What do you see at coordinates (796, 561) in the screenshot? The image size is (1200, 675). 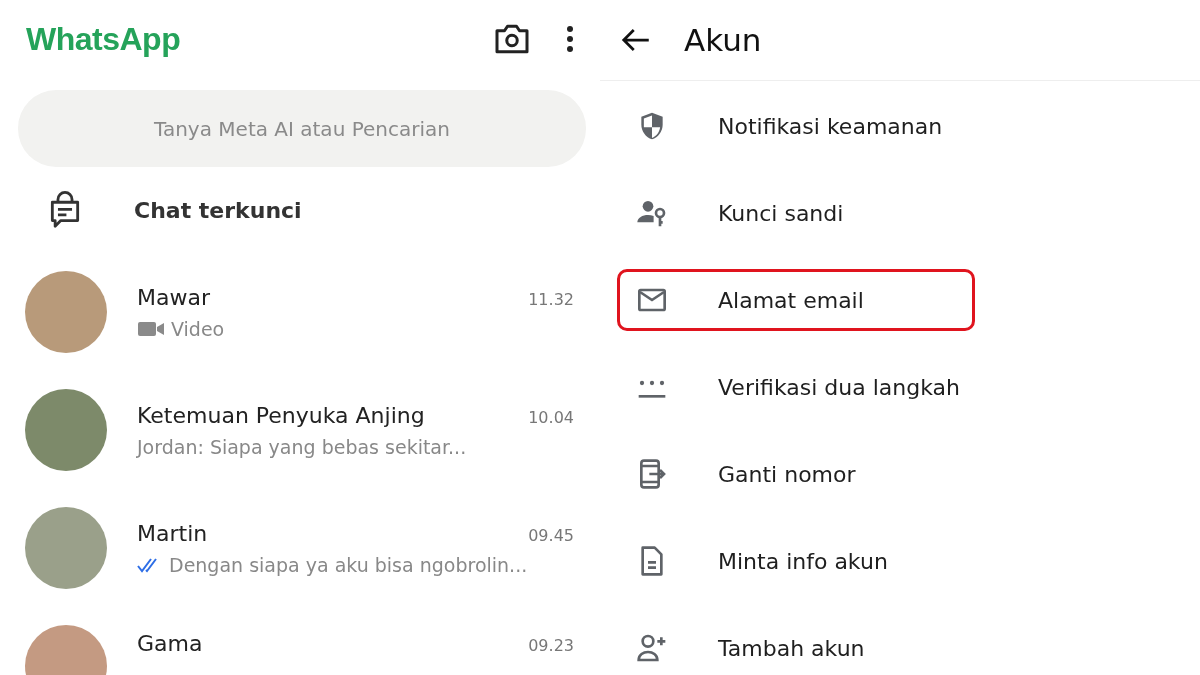 I see `menu-item: Minta info akun` at bounding box center [796, 561].